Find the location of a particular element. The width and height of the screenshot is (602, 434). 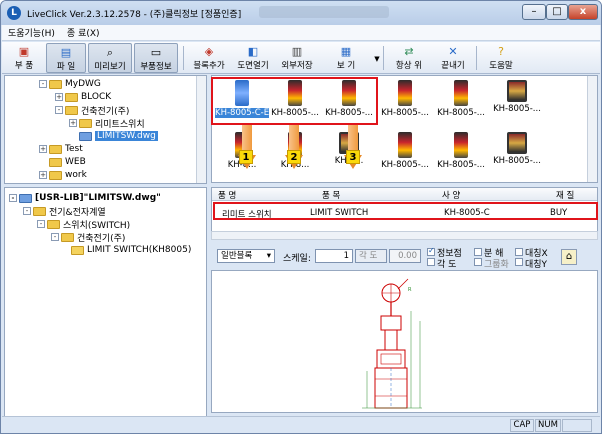

block-type-select: 일반블록 ▾ is located at coordinates (246, 256).